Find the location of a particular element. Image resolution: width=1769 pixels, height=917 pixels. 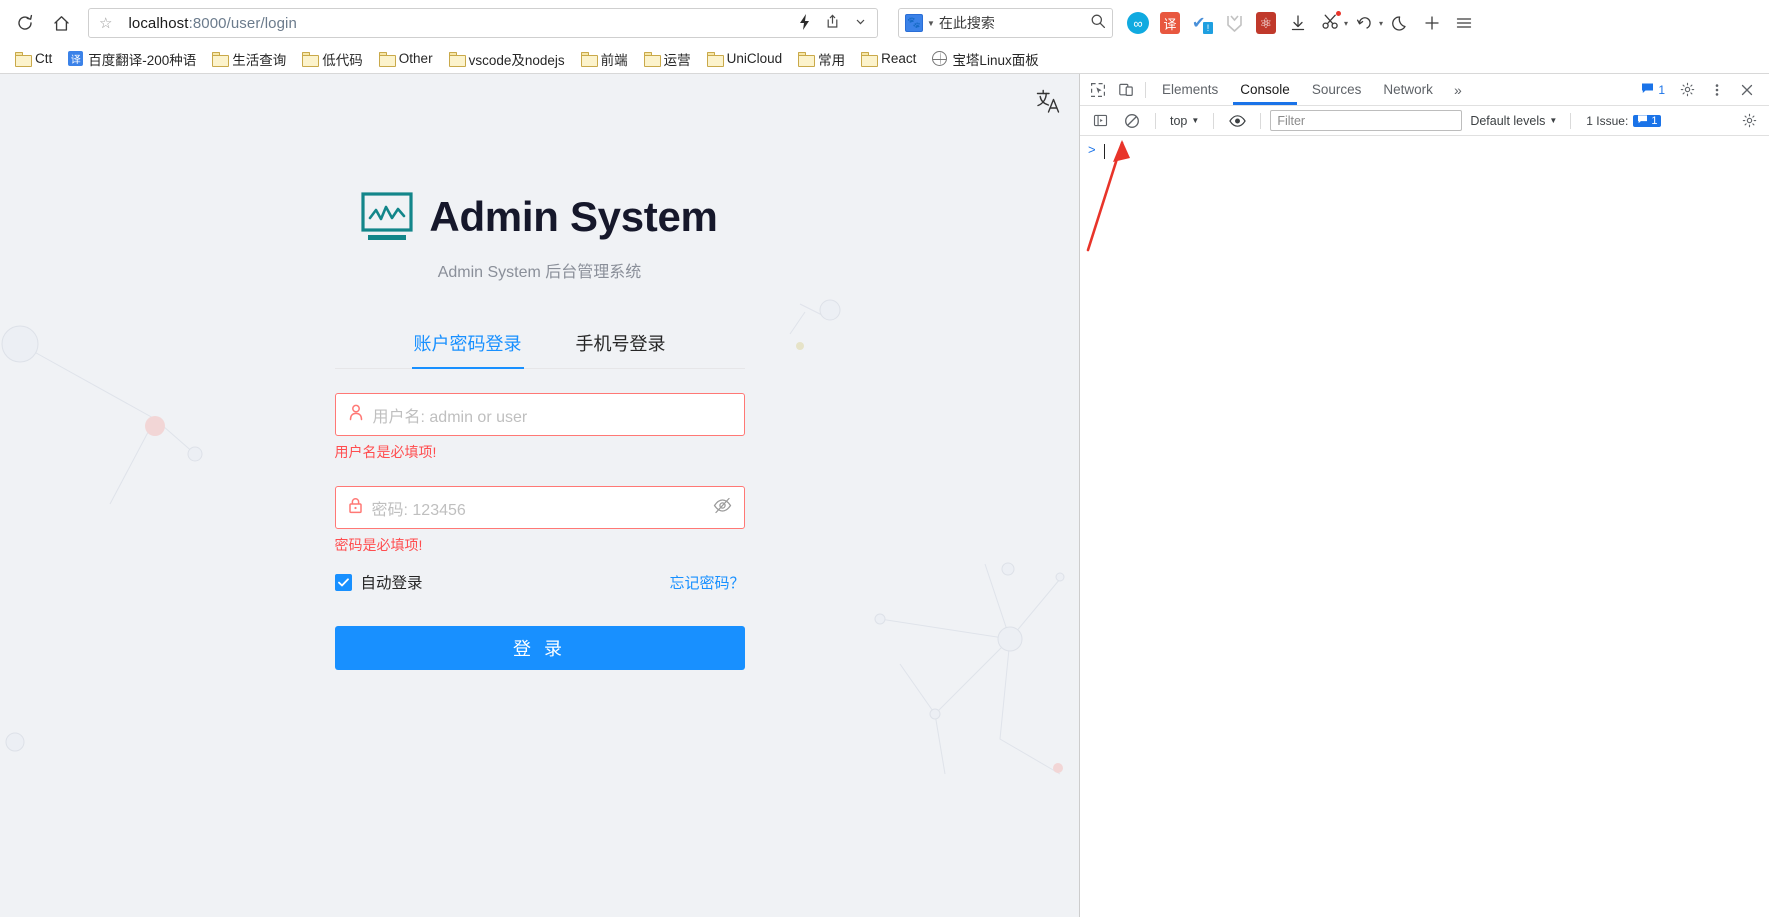

home-icon is located at coordinates (61, 23).